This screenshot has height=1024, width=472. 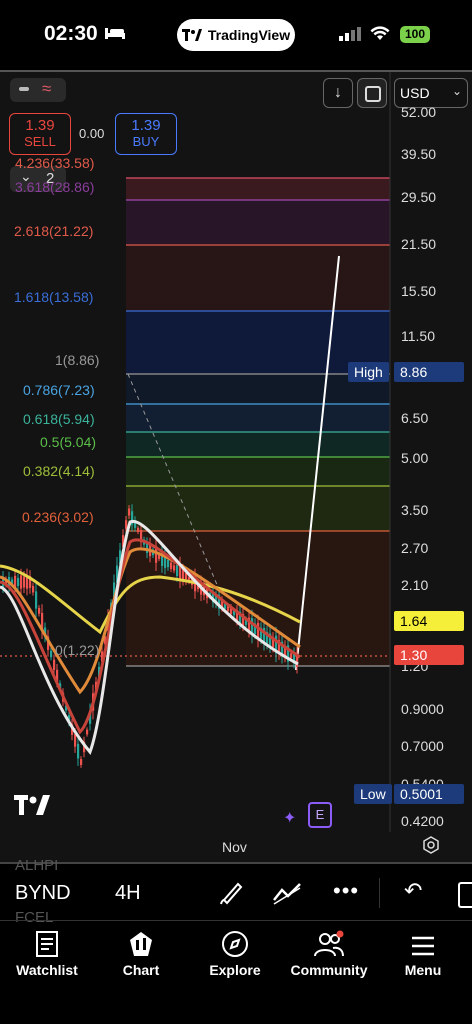 I want to click on brush-icon, so click(x=231, y=893).